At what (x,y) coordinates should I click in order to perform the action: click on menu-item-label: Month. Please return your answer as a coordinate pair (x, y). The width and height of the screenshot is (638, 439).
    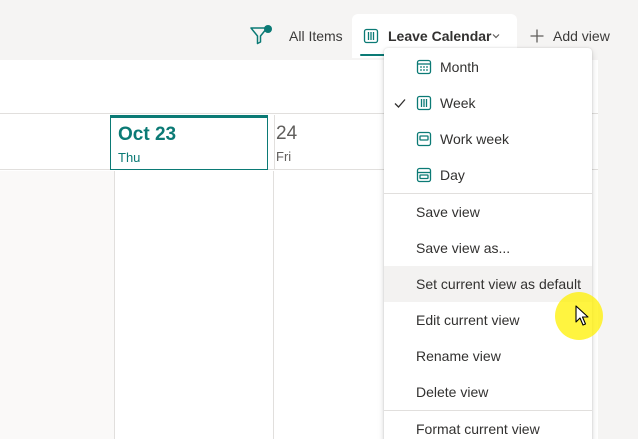
    Looking at the image, I should click on (459, 67).